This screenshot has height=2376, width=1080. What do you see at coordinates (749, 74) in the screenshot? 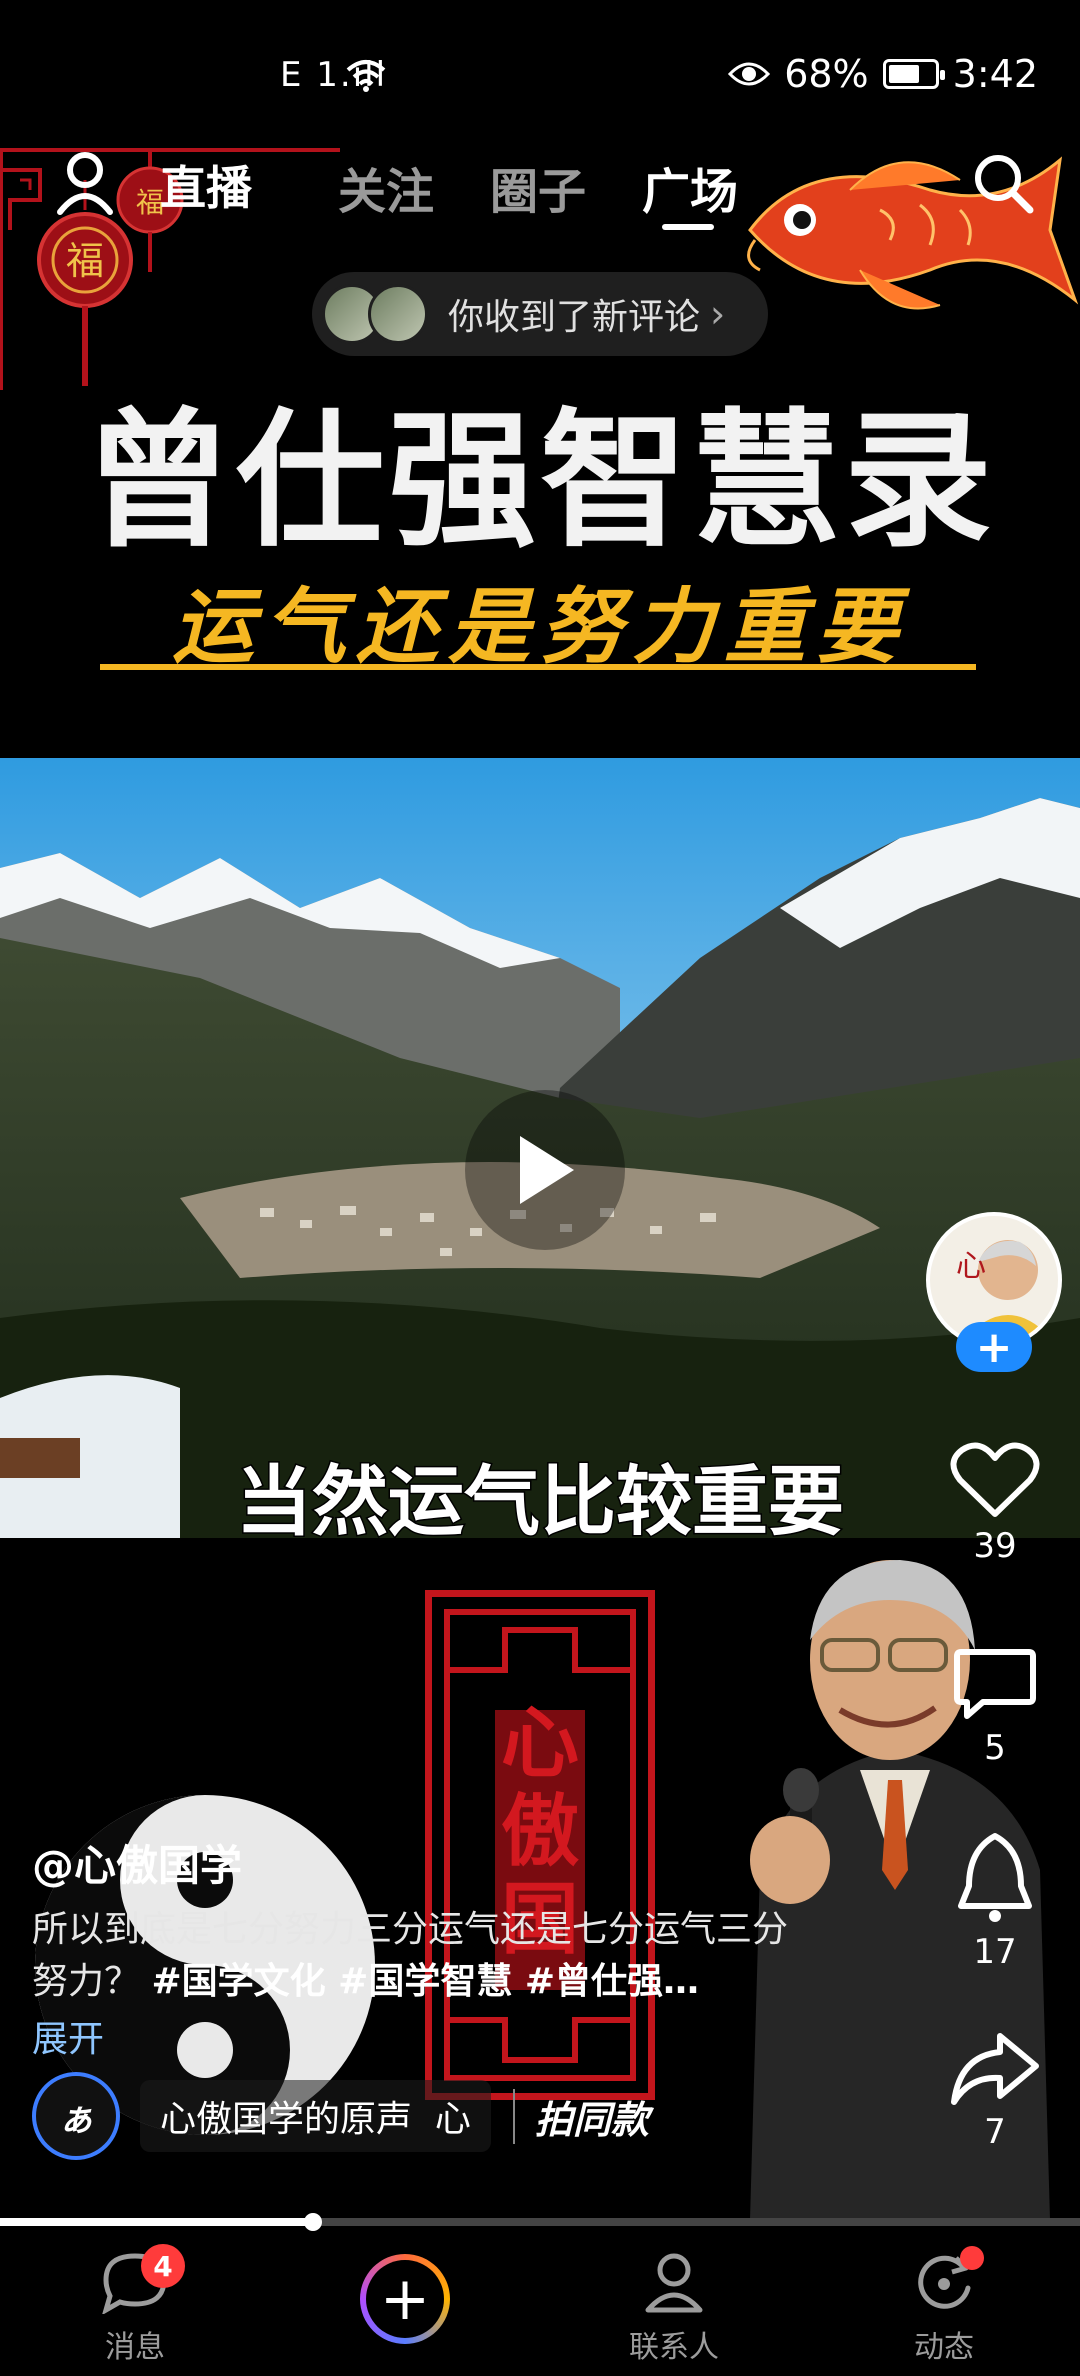
I see `eye-icon` at bounding box center [749, 74].